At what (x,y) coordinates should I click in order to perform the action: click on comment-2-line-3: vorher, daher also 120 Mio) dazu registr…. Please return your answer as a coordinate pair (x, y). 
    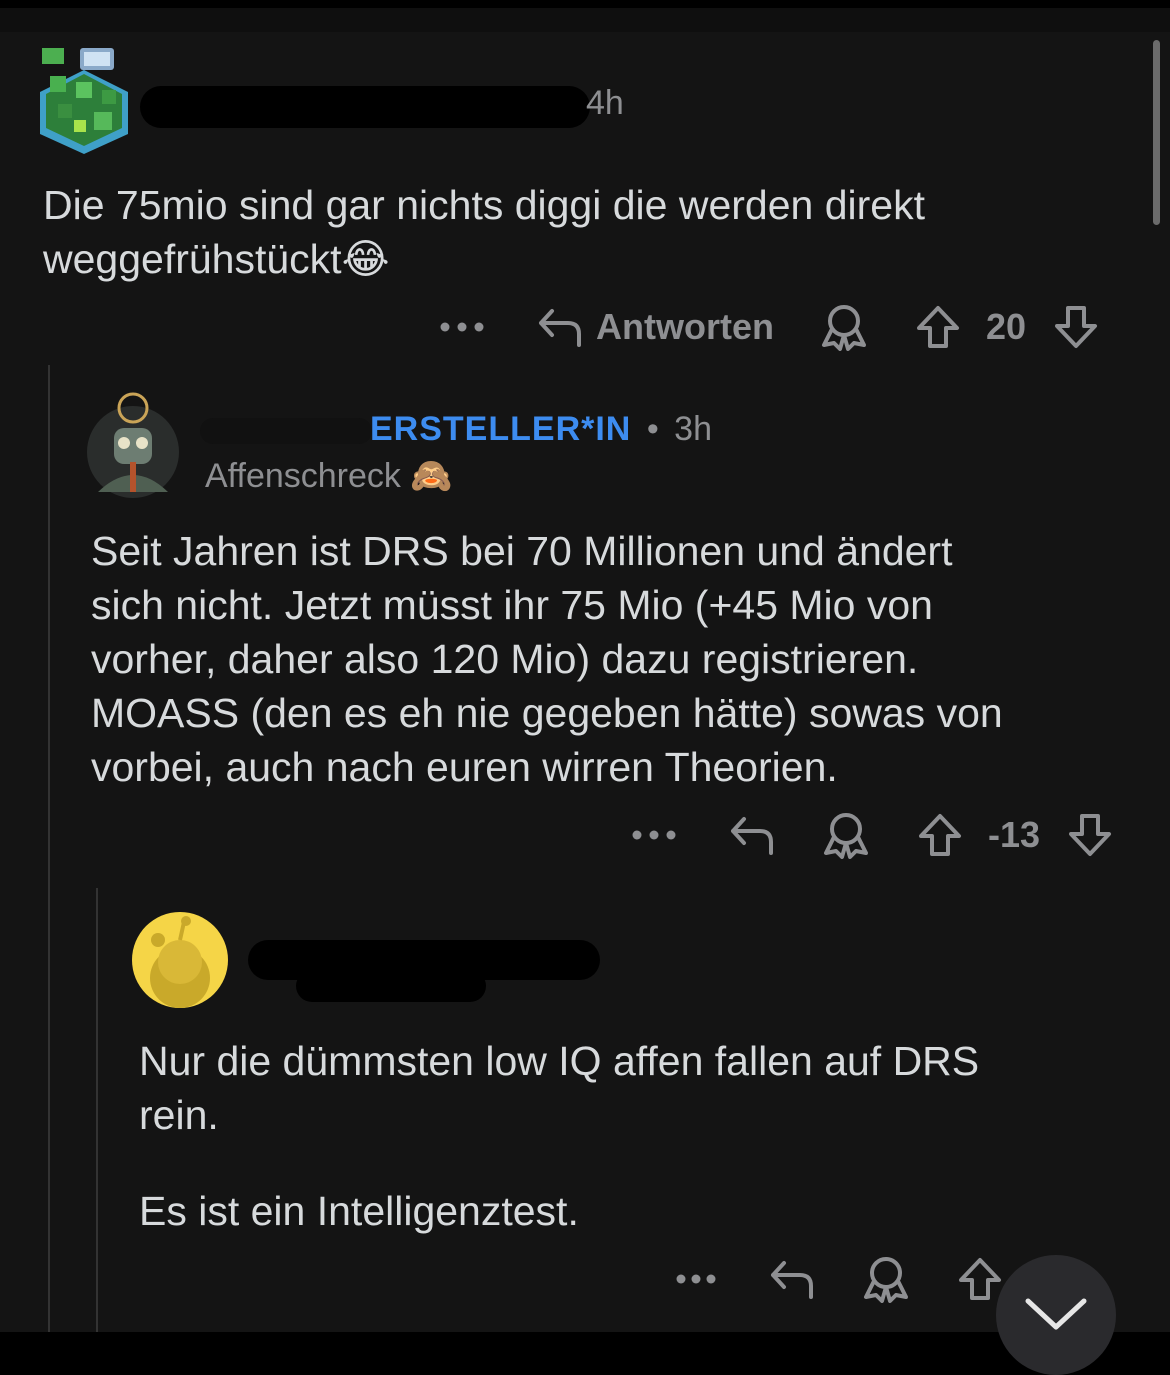
    Looking at the image, I should click on (505, 659).